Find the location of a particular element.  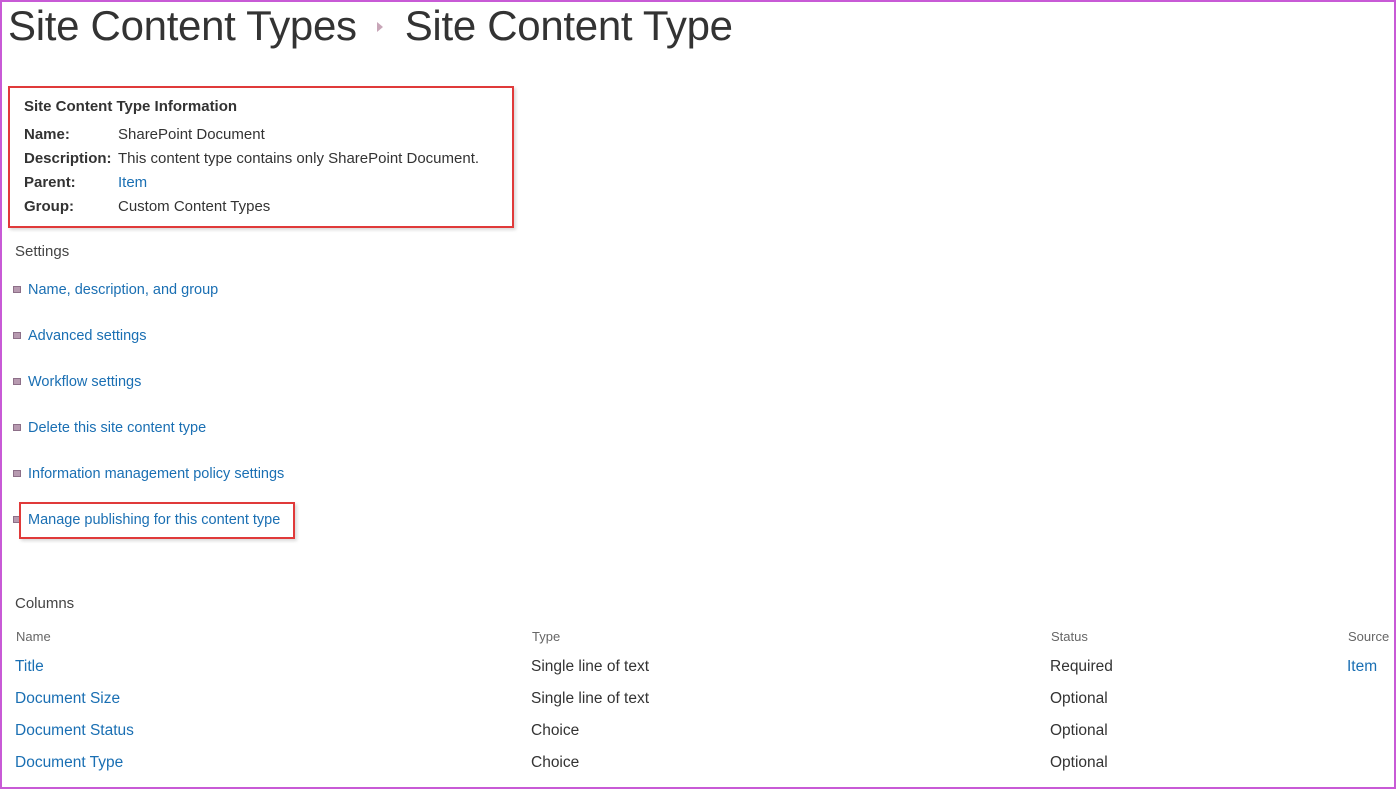

column-name-link: Document Size is located at coordinates (67, 699).